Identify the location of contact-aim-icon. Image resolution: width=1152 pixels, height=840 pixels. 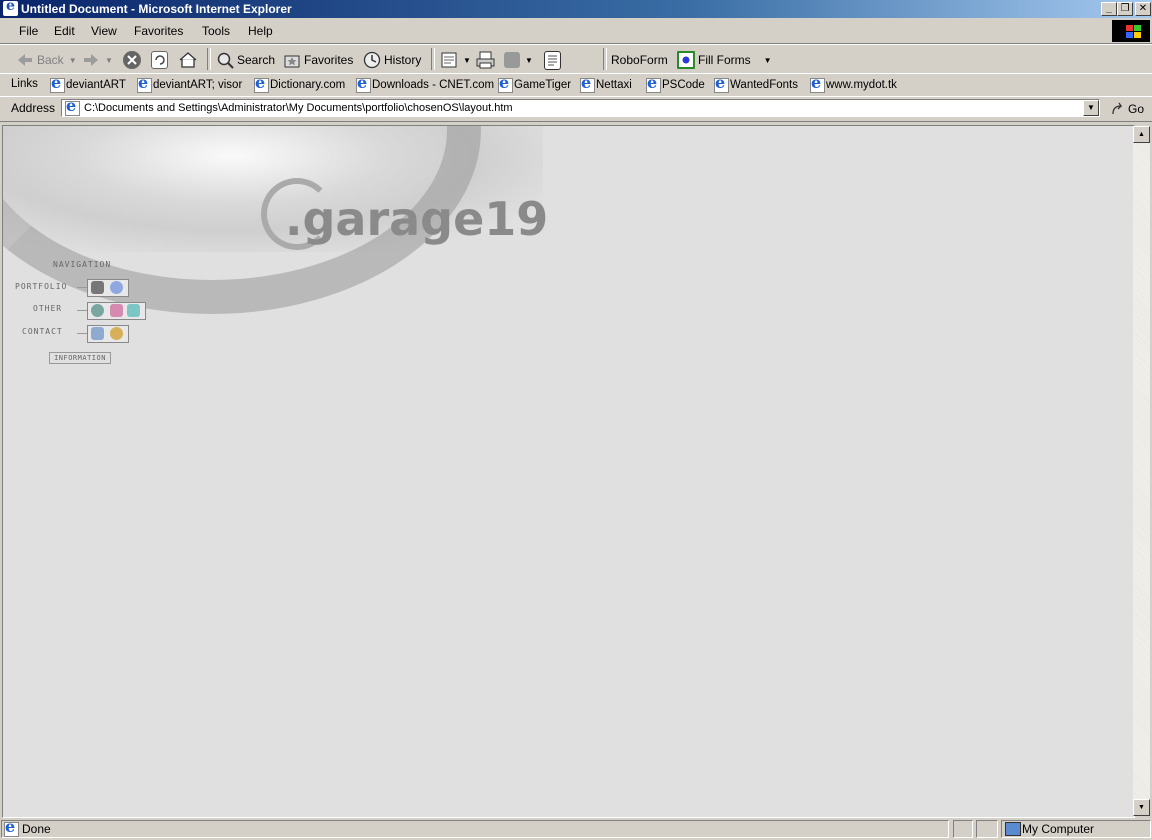
(116, 333).